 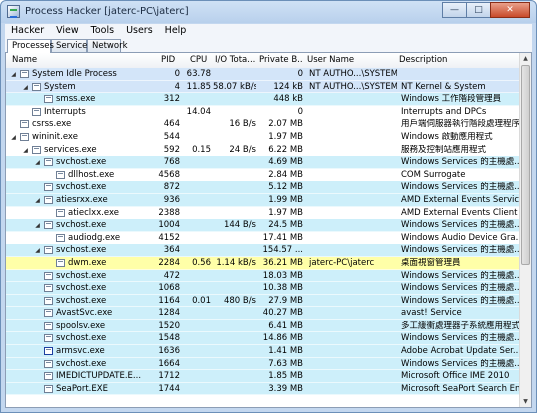 What do you see at coordinates (285, 199) in the screenshot?
I see `process-private-bytes: 1.99 MB` at bounding box center [285, 199].